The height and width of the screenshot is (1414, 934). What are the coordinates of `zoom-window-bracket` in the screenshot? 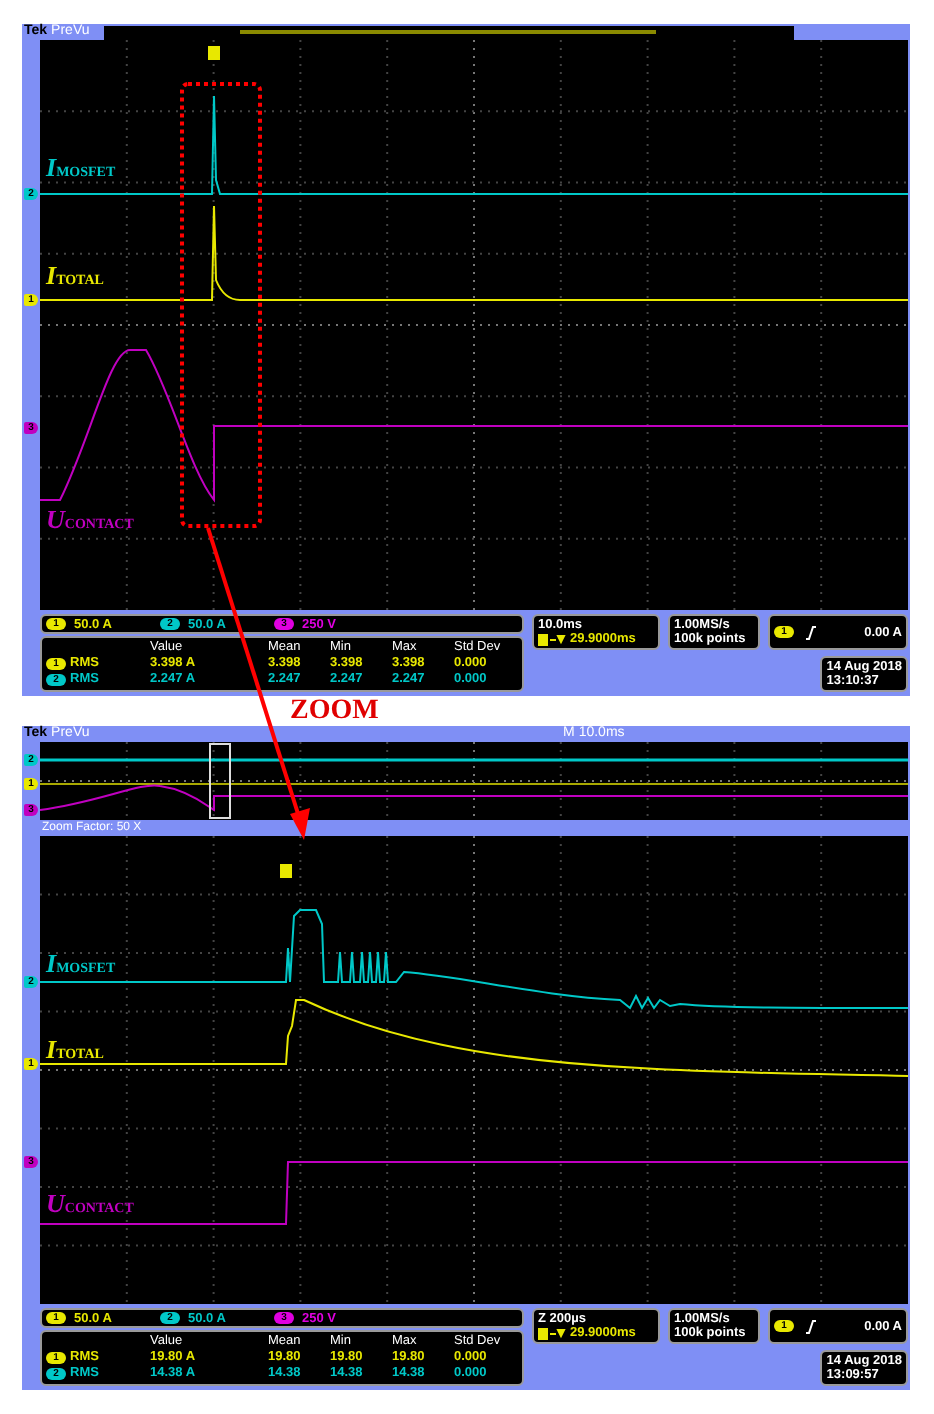 It's located at (220, 781).